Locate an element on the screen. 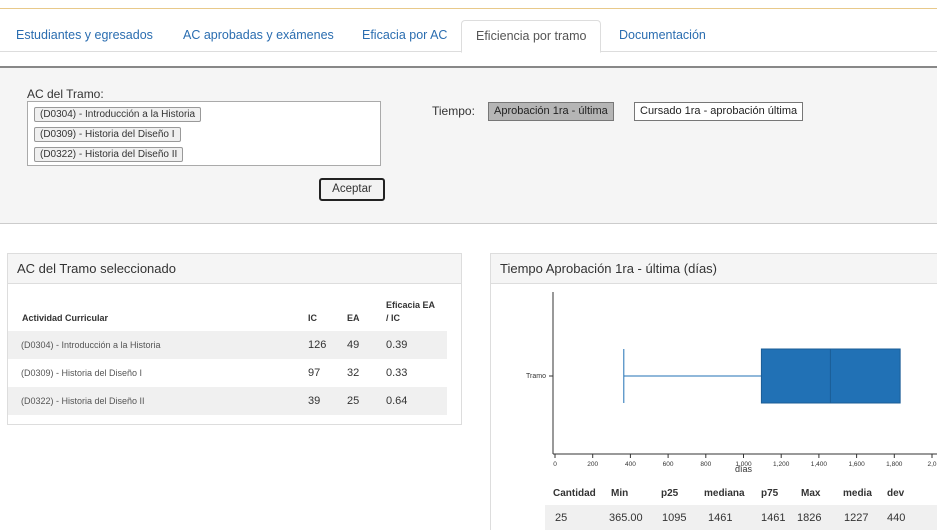 The height and width of the screenshot is (530, 937). x-tick-label: 1,400 is located at coordinates (819, 464).